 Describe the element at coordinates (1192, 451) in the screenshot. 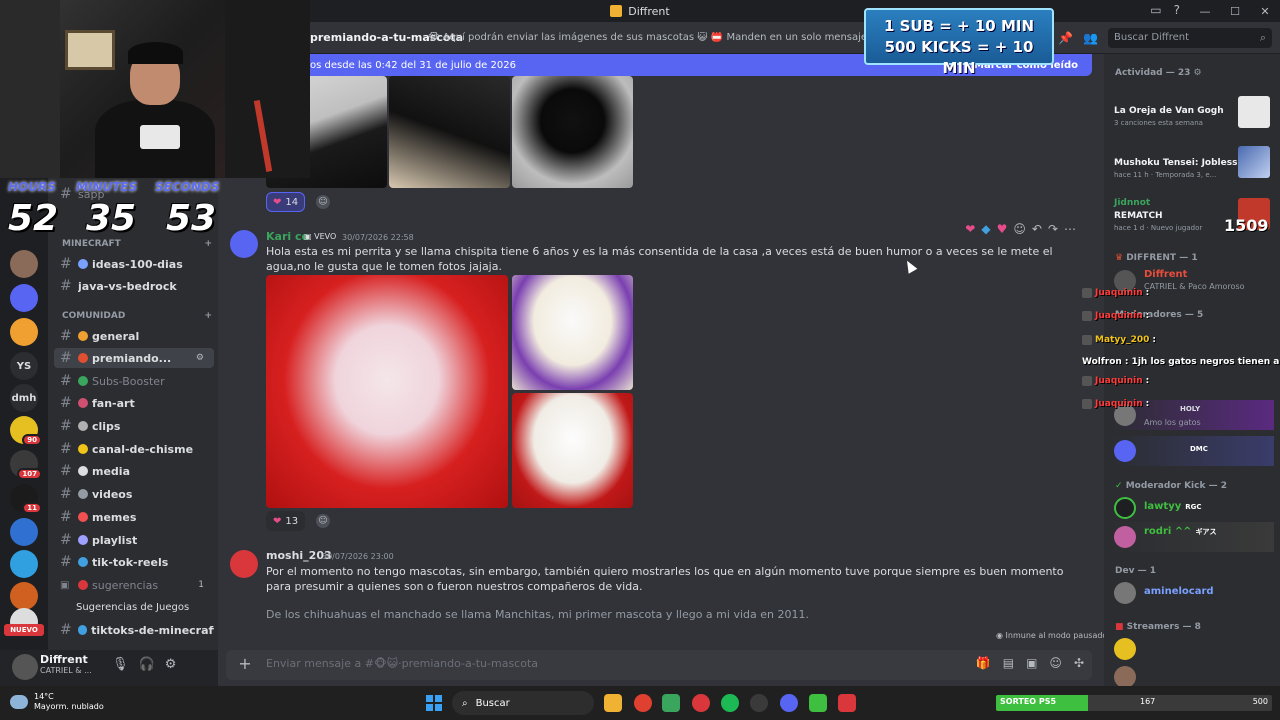

I see `member-item: DMC` at that location.